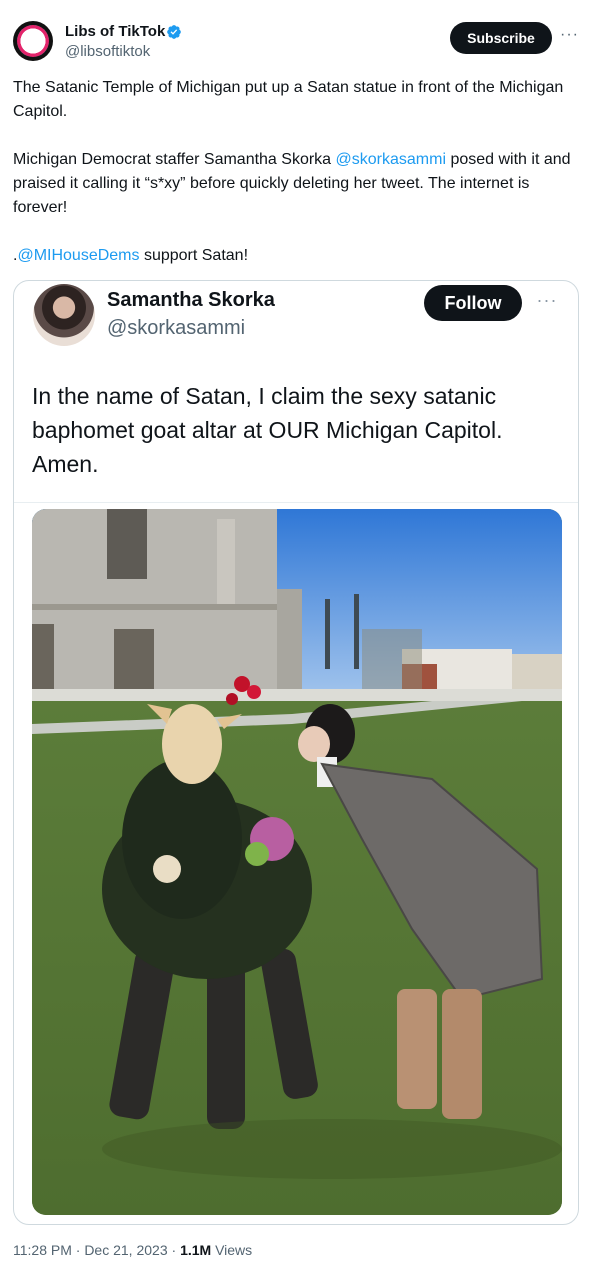  What do you see at coordinates (473, 303) in the screenshot?
I see `follow-button: Follow` at bounding box center [473, 303].